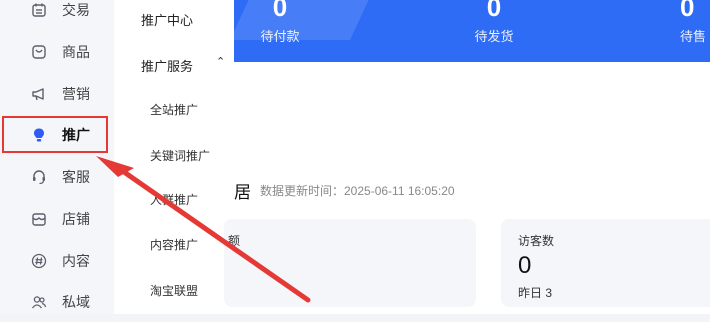  I want to click on menu-crowd-promotion: 人群推广, so click(174, 199).